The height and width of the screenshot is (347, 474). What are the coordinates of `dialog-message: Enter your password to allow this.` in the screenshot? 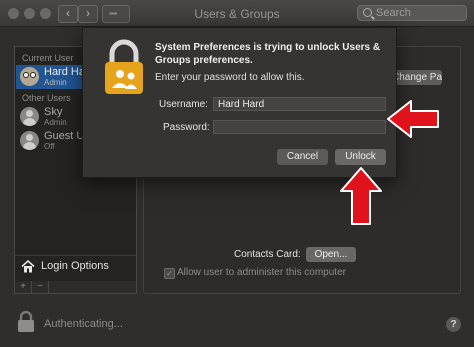 It's located at (230, 77).